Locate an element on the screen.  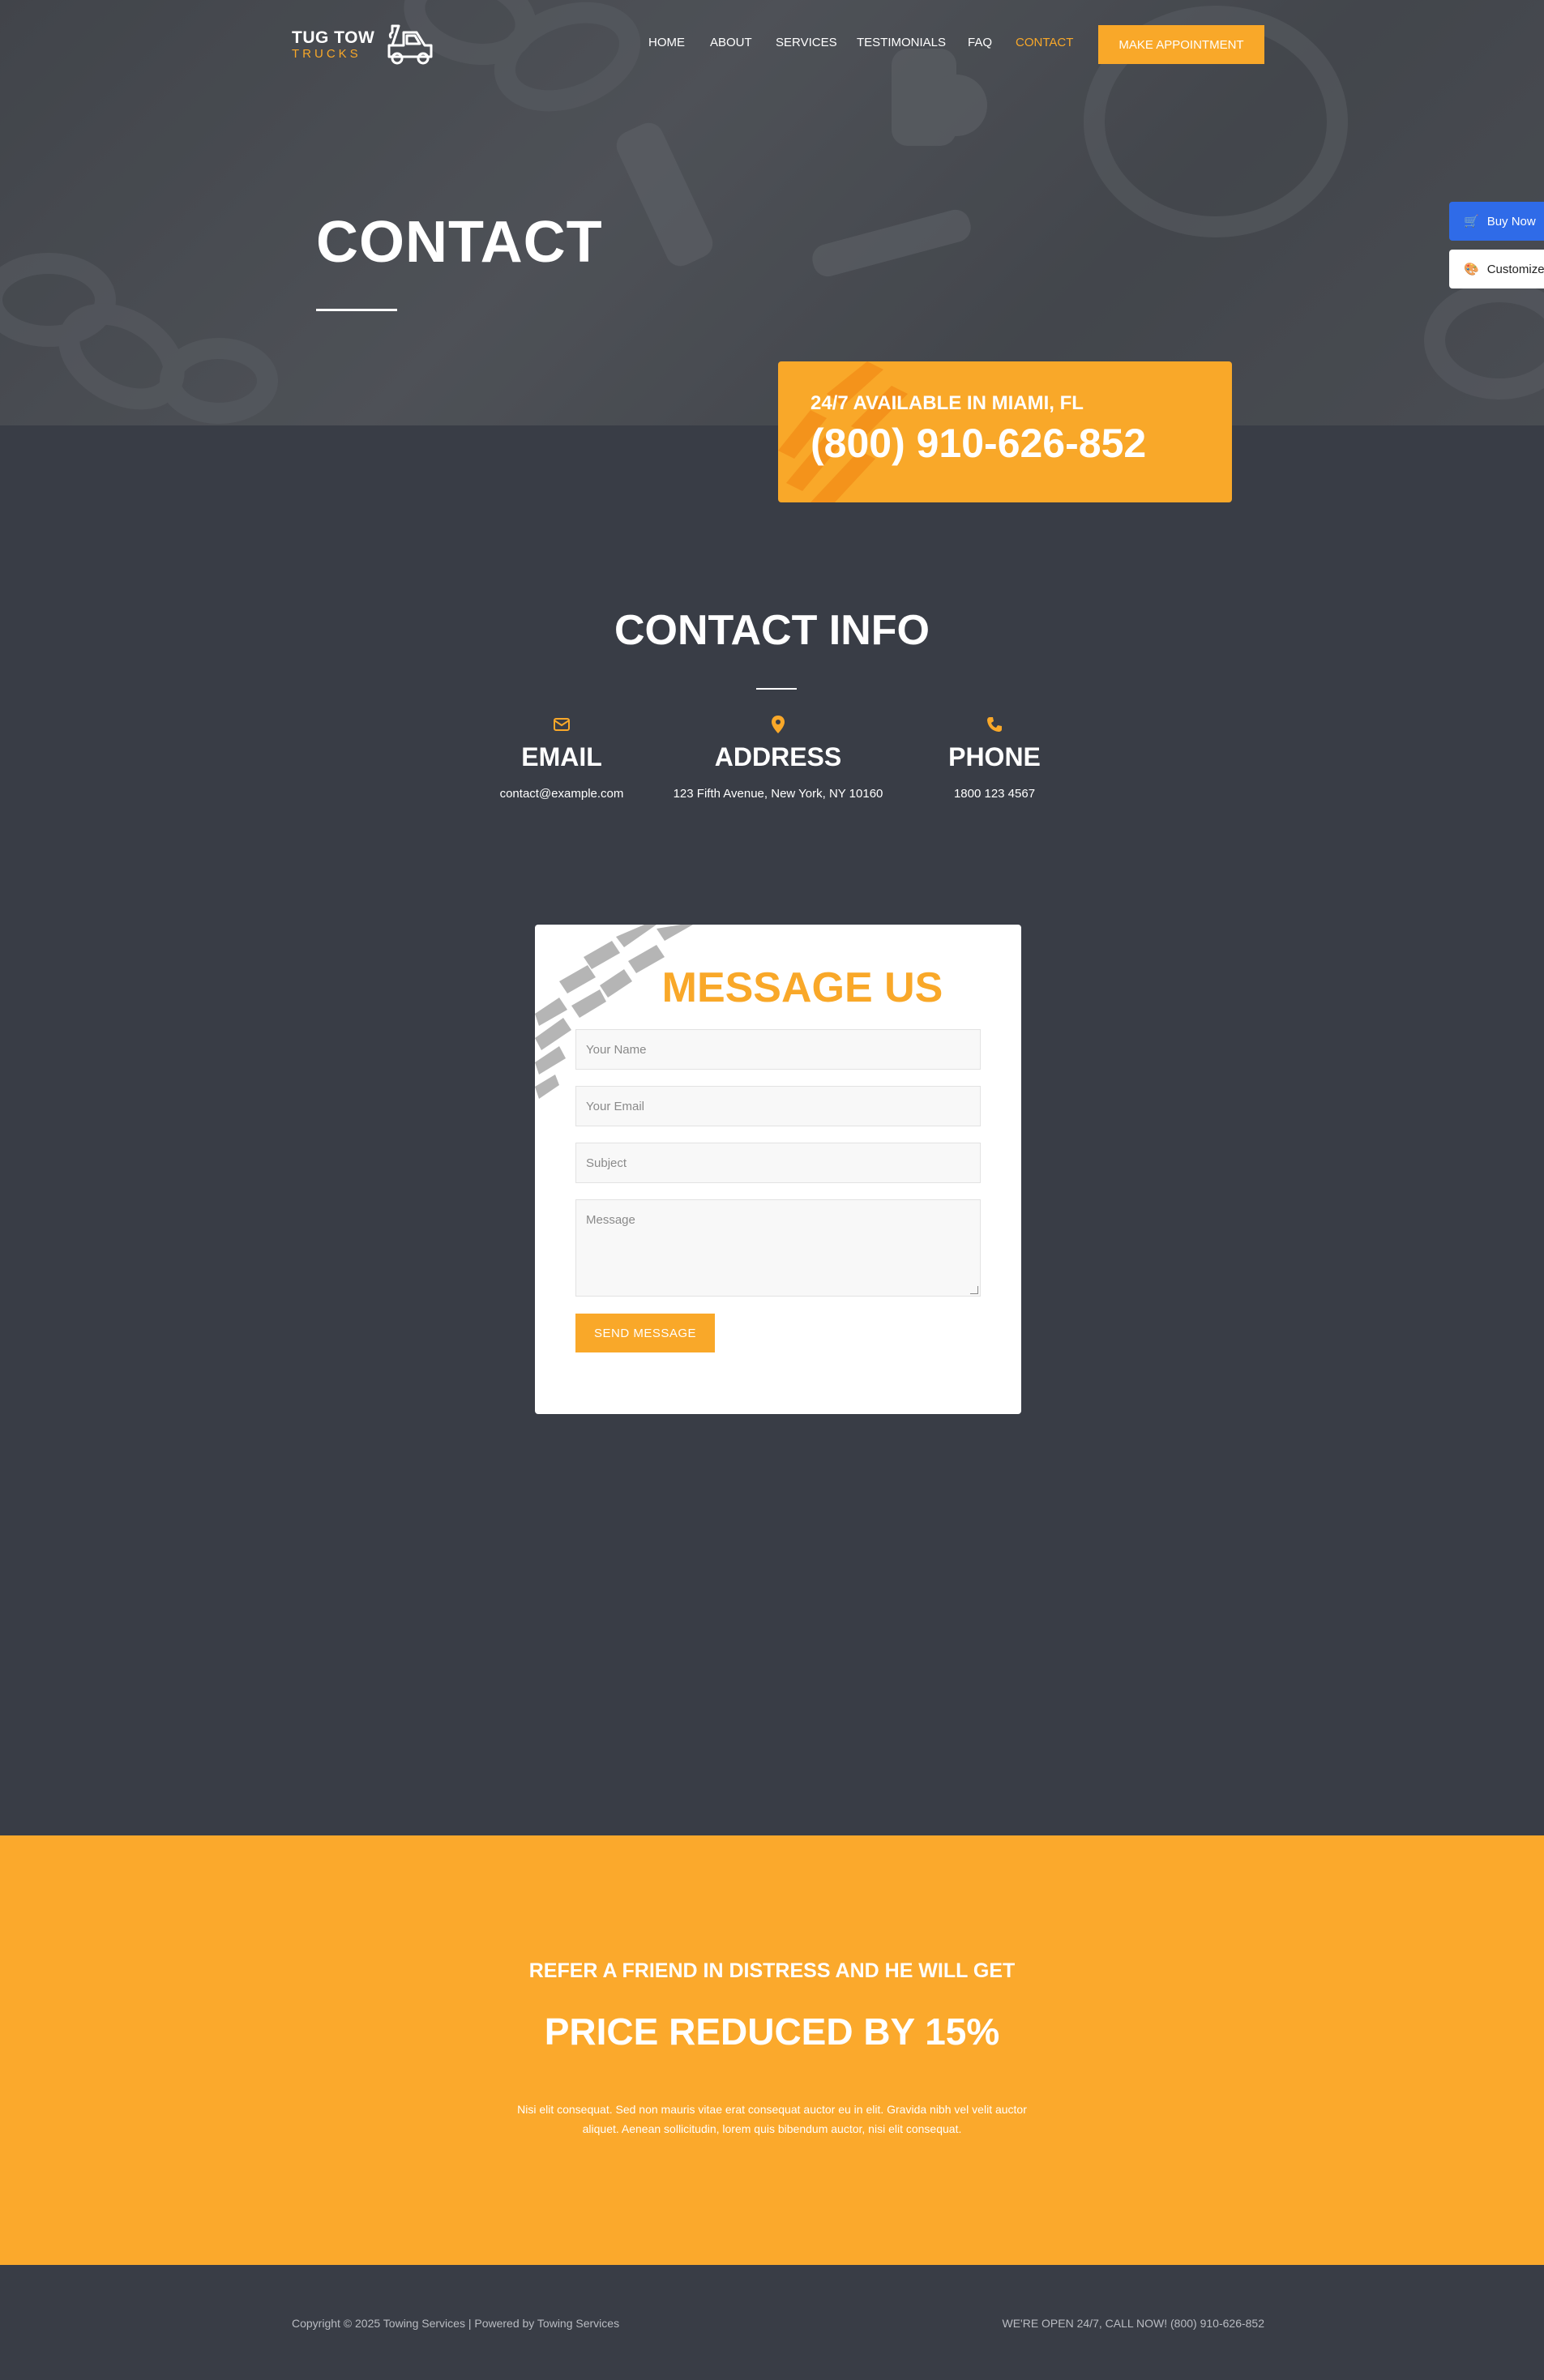
nav-testimonials: TESTIMONIALS is located at coordinates (901, 43).